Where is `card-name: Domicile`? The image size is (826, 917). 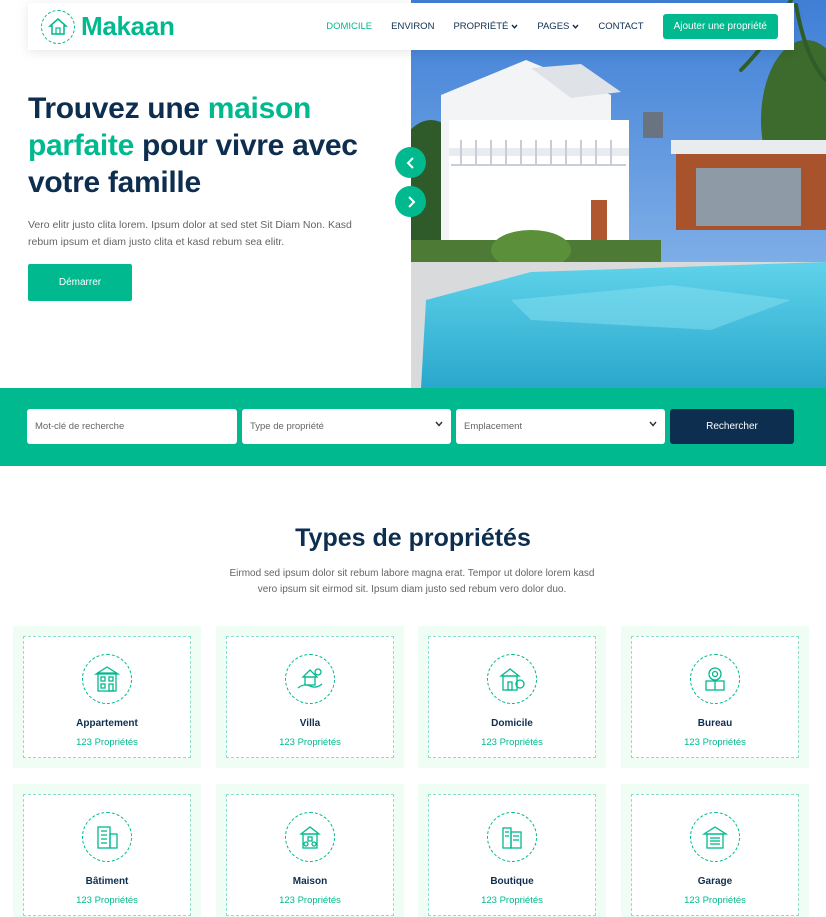
card-name: Domicile is located at coordinates (512, 723).